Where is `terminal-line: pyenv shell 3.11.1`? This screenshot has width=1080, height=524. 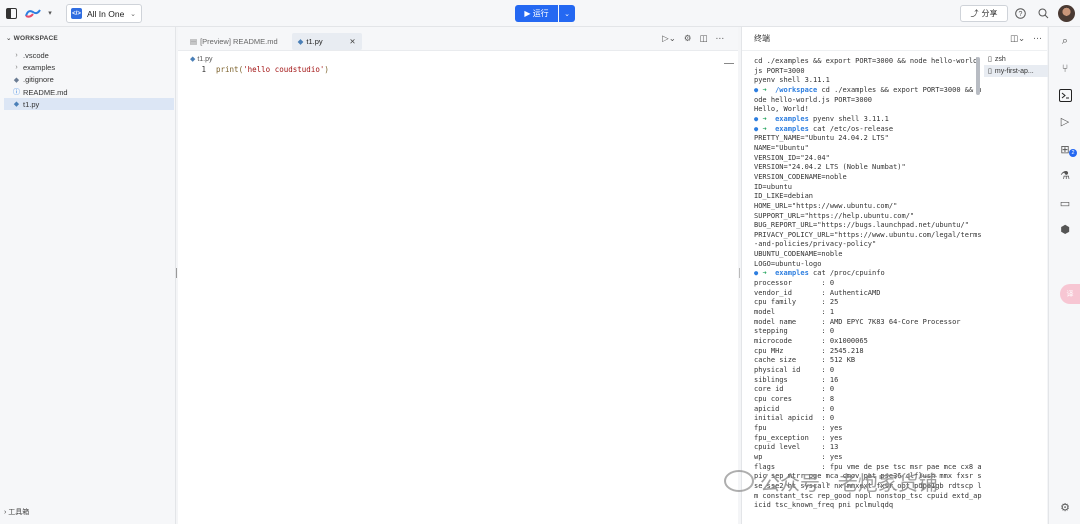 terminal-line: pyenv shell 3.11.1 is located at coordinates (792, 80).